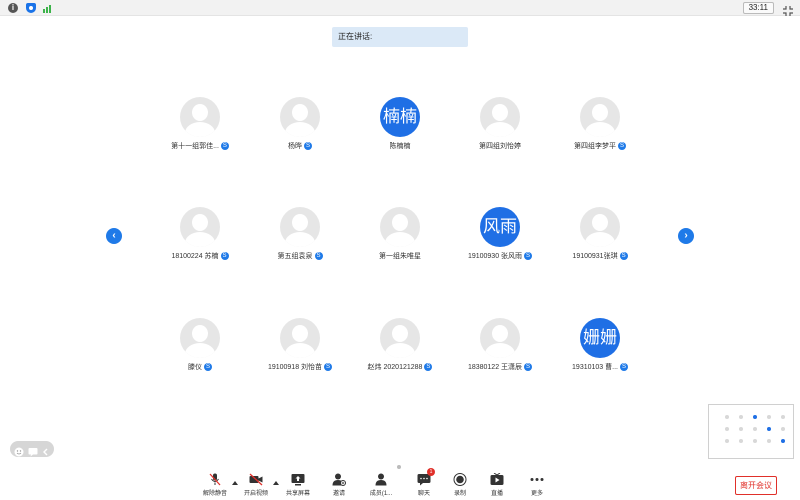 Image resolution: width=800 pixels, height=500 pixels. I want to click on participant-name: 19100930 张风雨, so click(495, 256).